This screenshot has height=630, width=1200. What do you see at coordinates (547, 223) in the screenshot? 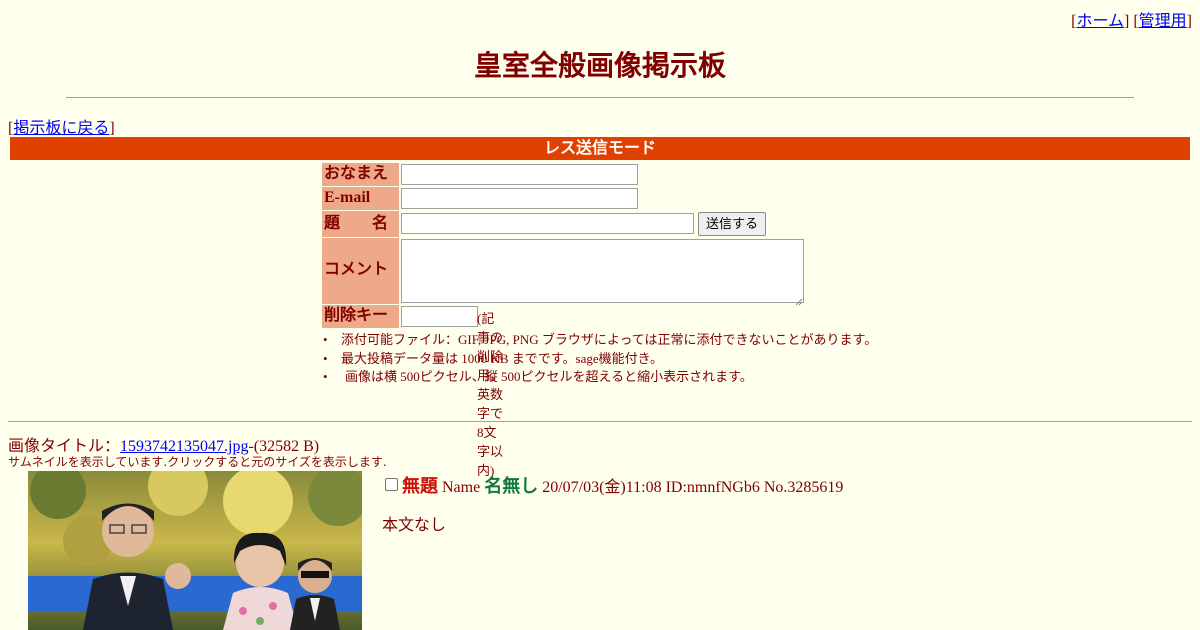
I see `subject-input` at bounding box center [547, 223].